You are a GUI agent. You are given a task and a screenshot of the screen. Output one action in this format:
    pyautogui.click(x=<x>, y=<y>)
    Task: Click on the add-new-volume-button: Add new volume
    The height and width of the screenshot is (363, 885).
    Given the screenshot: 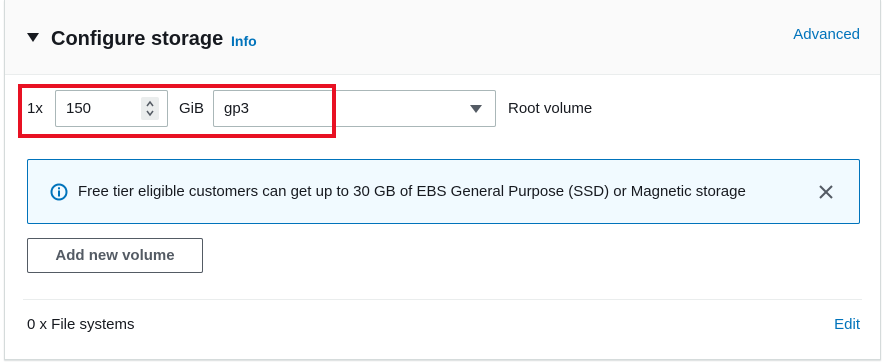 What is the action you would take?
    pyautogui.click(x=115, y=255)
    